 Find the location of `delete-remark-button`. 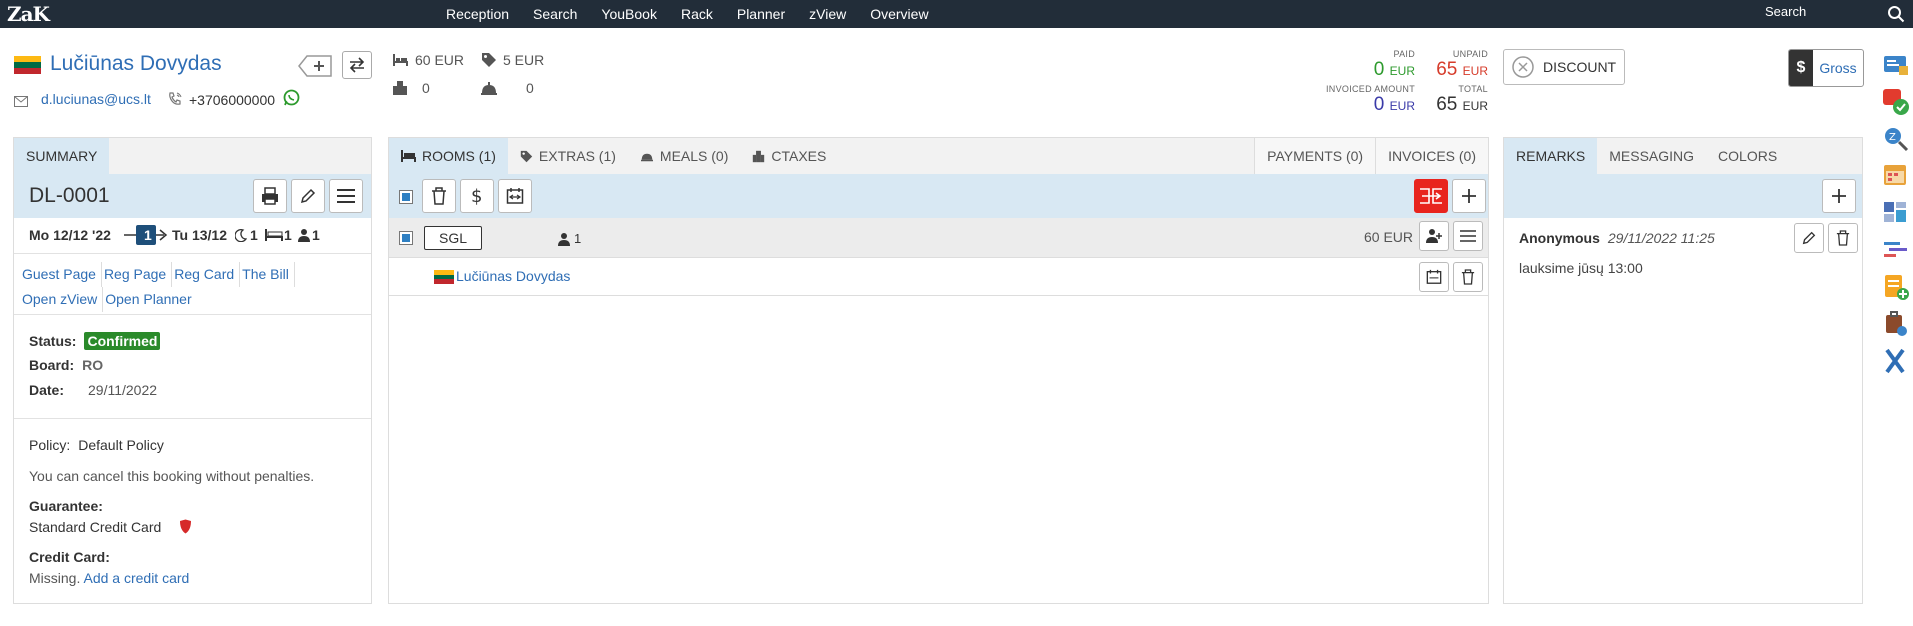

delete-remark-button is located at coordinates (1843, 238).